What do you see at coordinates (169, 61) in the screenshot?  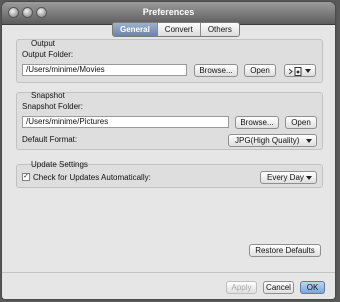 I see `output-group` at bounding box center [169, 61].